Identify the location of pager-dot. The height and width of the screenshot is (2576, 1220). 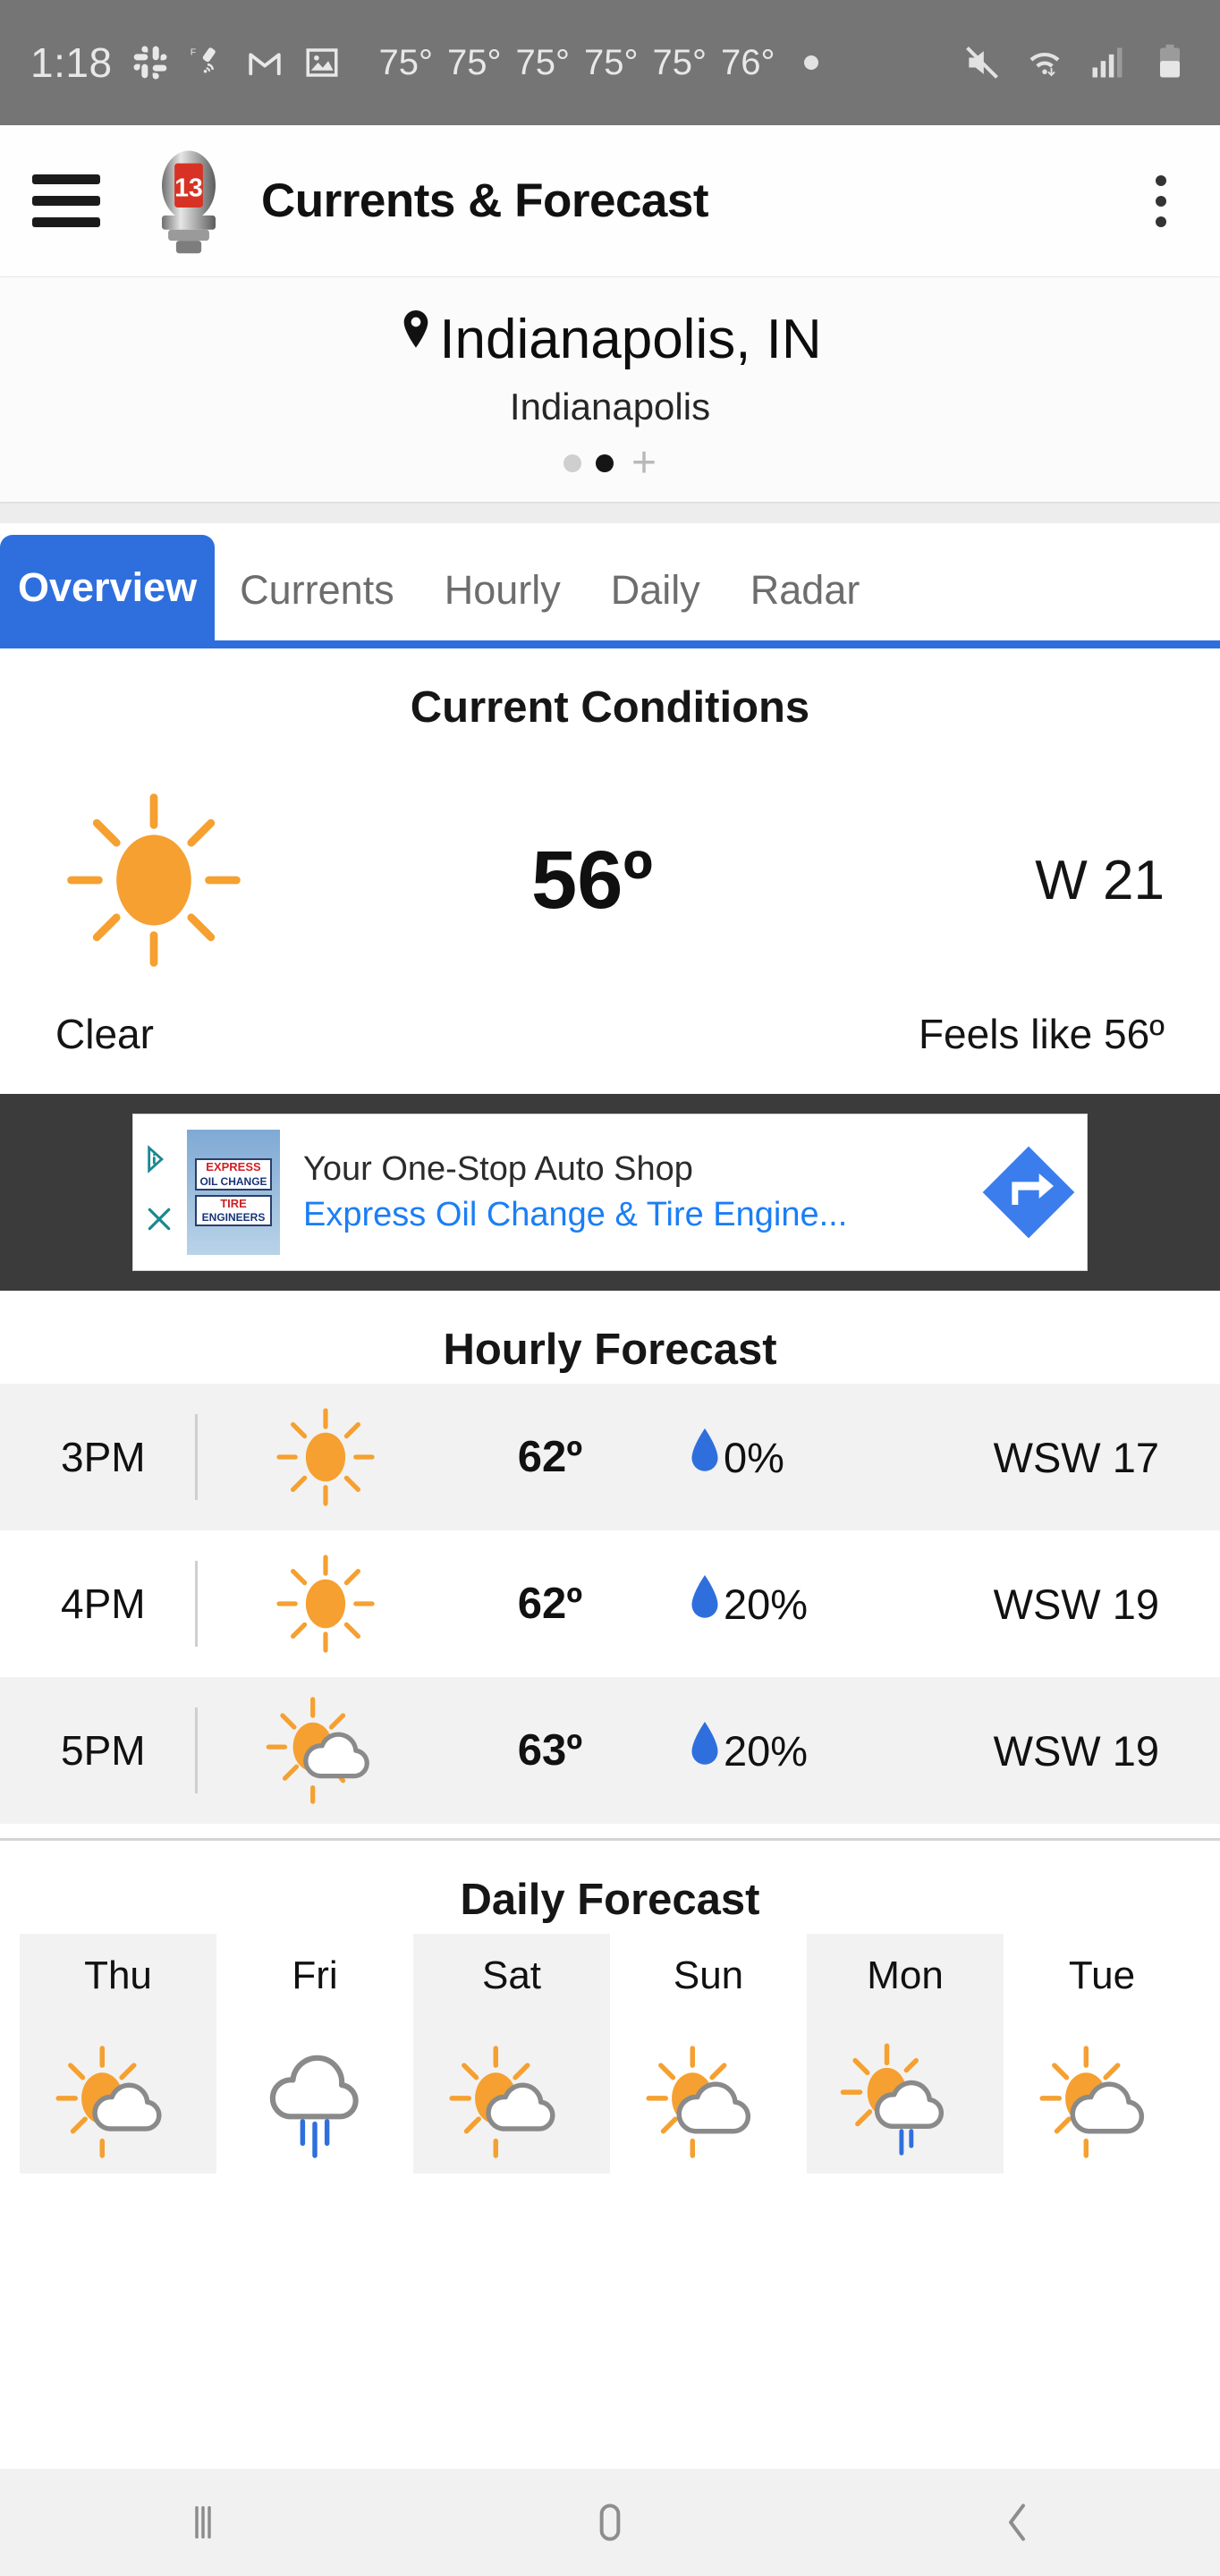
(572, 463).